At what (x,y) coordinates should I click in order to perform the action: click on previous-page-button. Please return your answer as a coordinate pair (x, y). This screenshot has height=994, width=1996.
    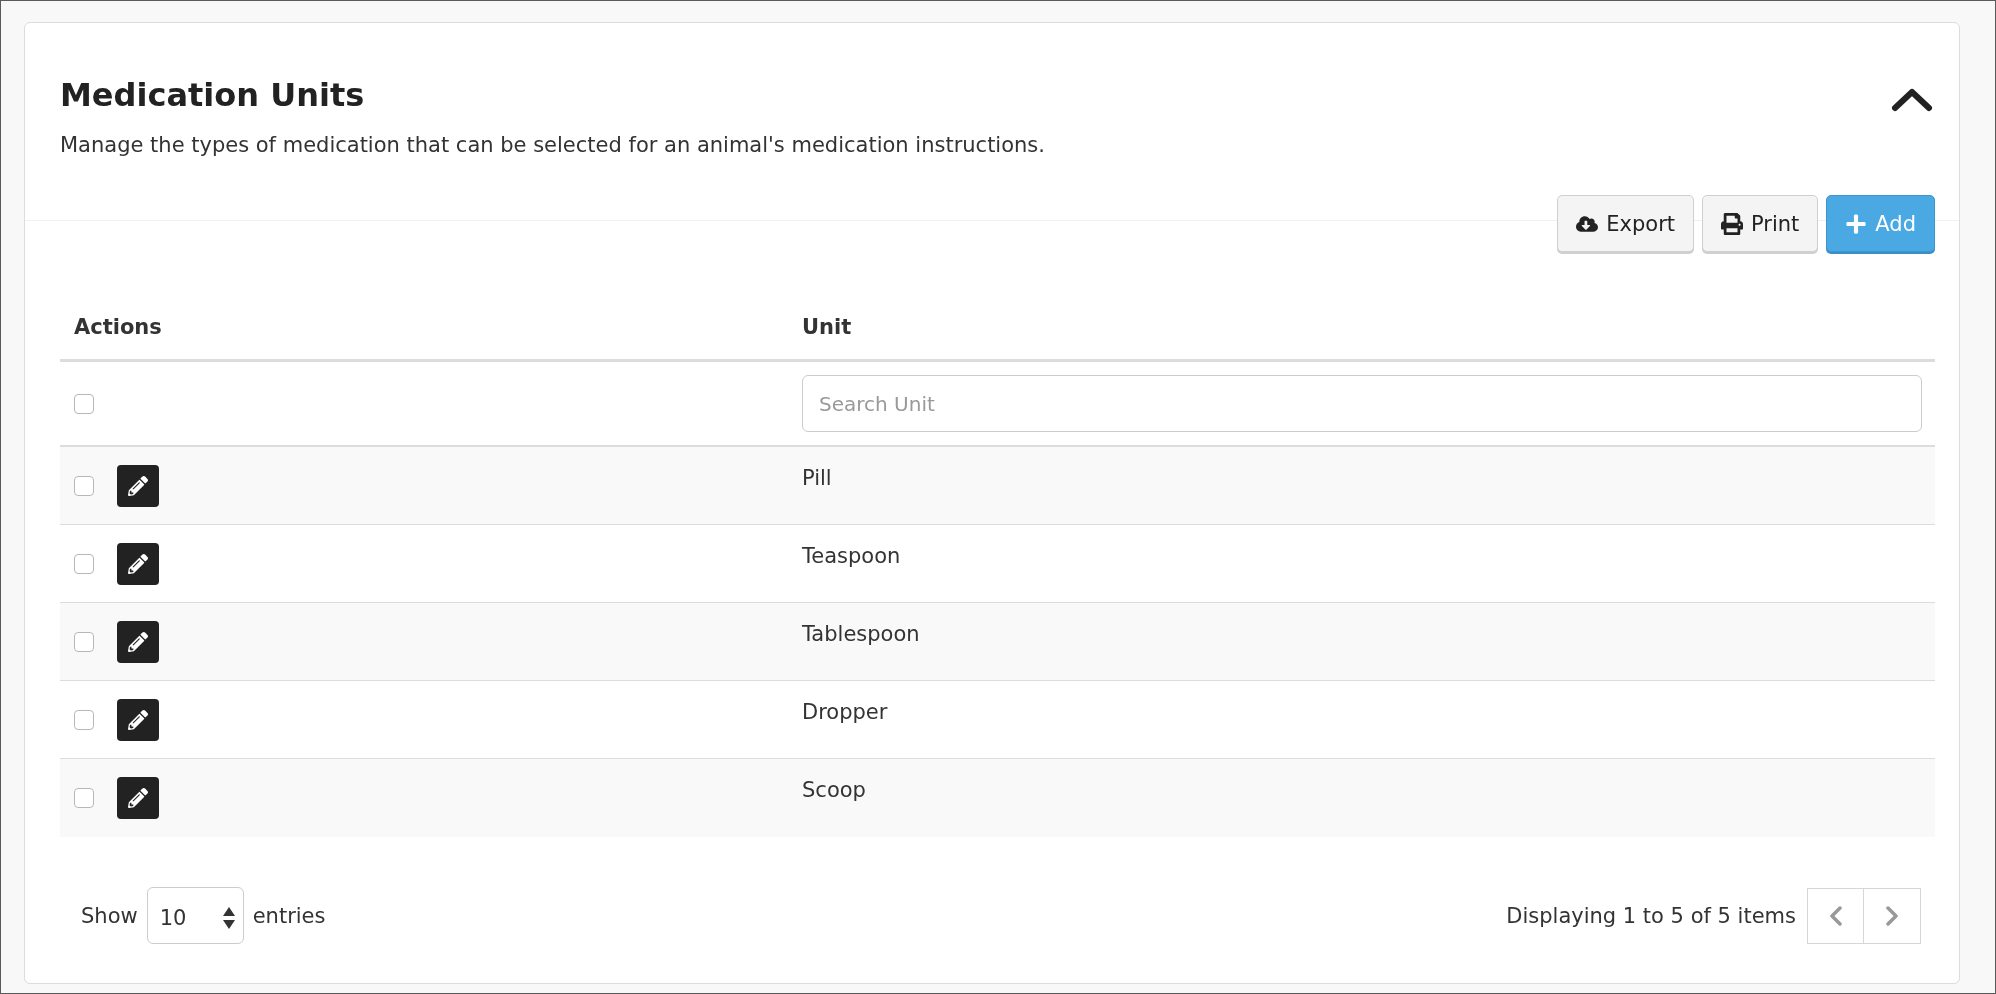
    Looking at the image, I should click on (1835, 915).